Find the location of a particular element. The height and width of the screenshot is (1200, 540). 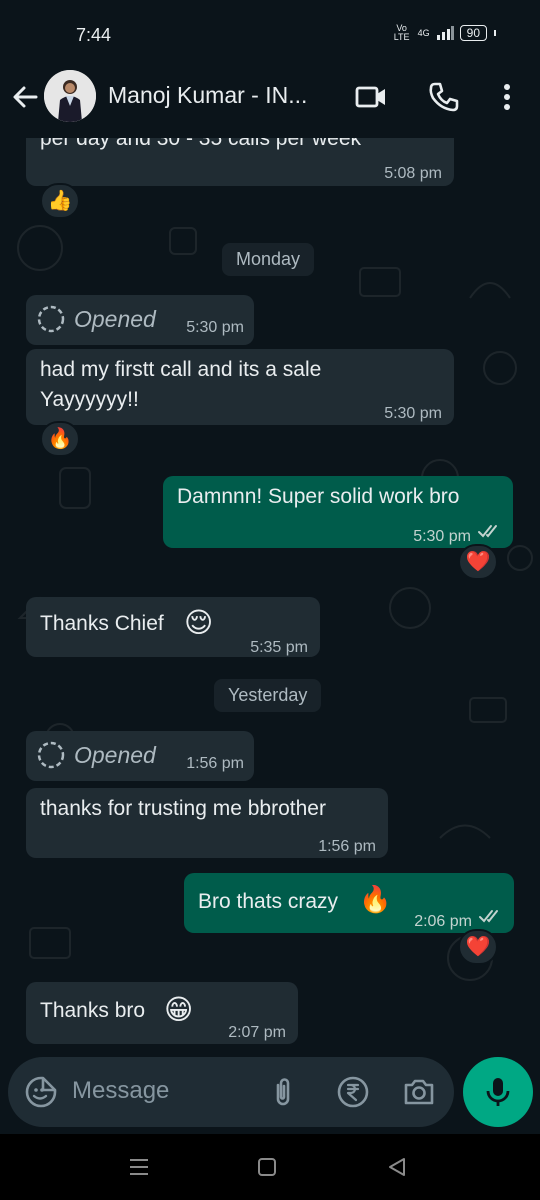

attach-icon is located at coordinates (283, 1092).